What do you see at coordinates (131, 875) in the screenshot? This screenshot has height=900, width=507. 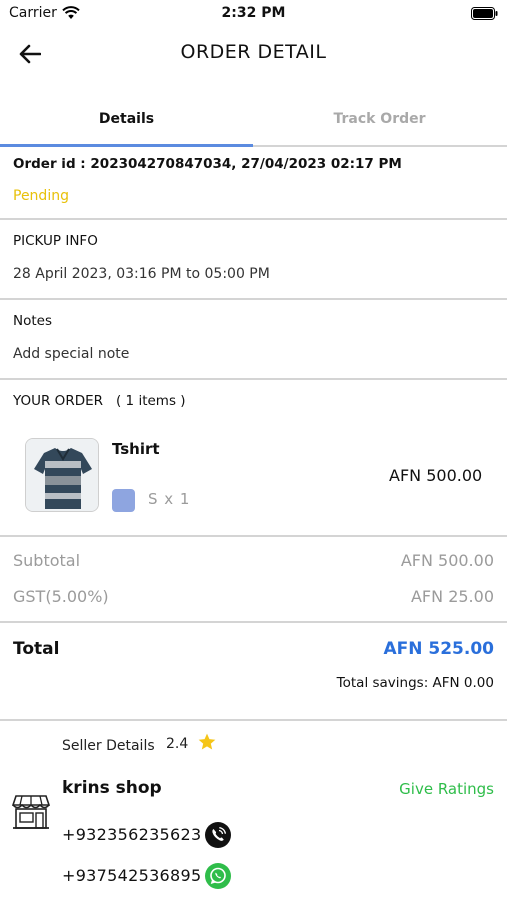 I see `phone-number-whatsapp: +937542536895` at bounding box center [131, 875].